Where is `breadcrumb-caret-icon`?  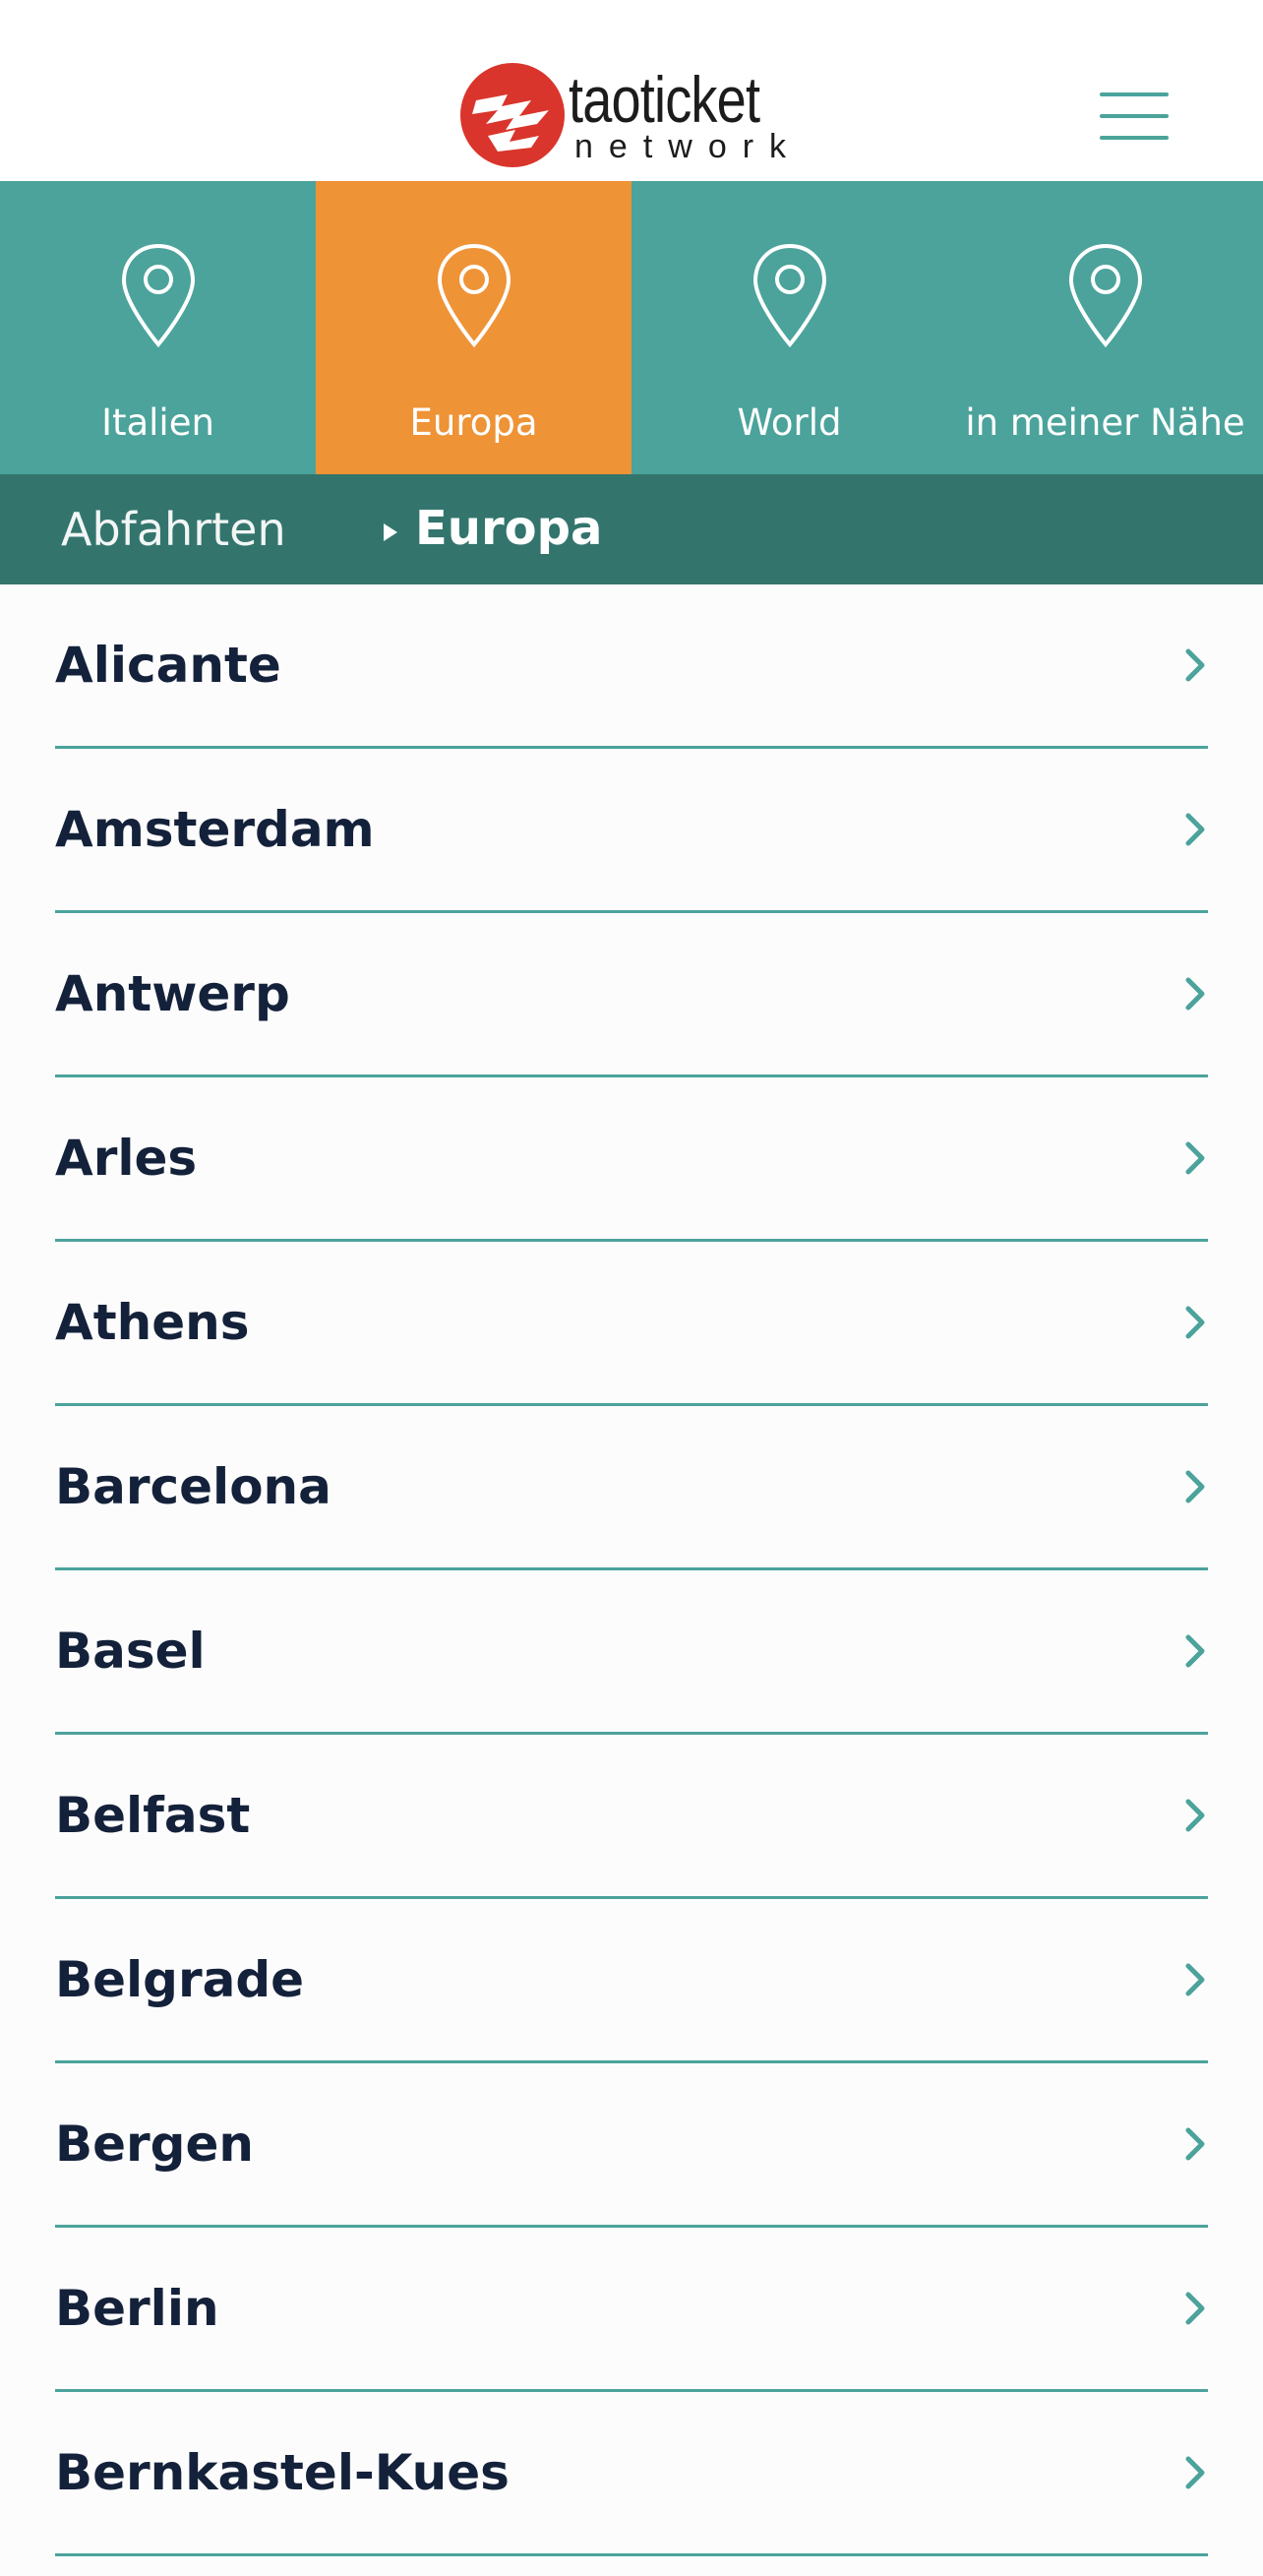 breadcrumb-caret-icon is located at coordinates (390, 532).